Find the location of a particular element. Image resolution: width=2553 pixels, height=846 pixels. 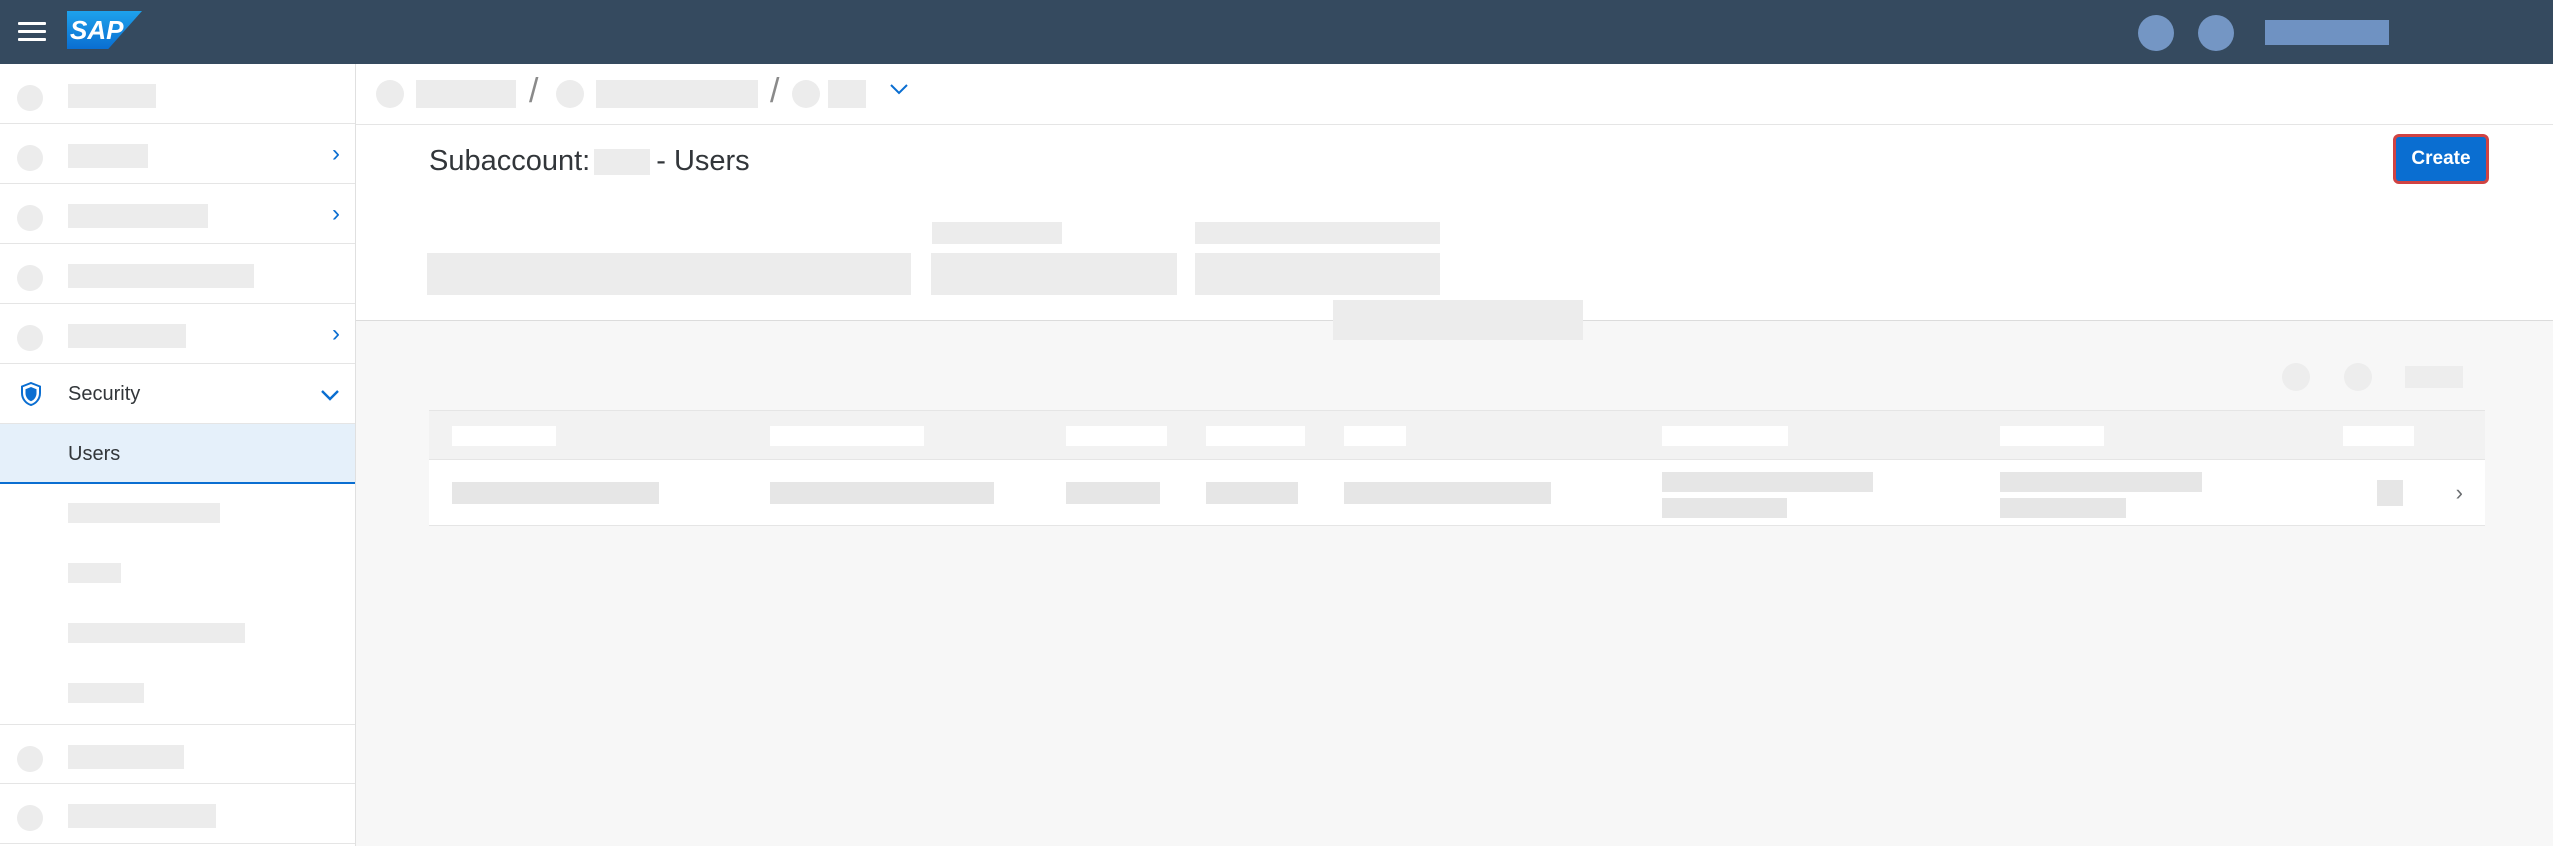

sap-logo: SAP is located at coordinates (104, 30).